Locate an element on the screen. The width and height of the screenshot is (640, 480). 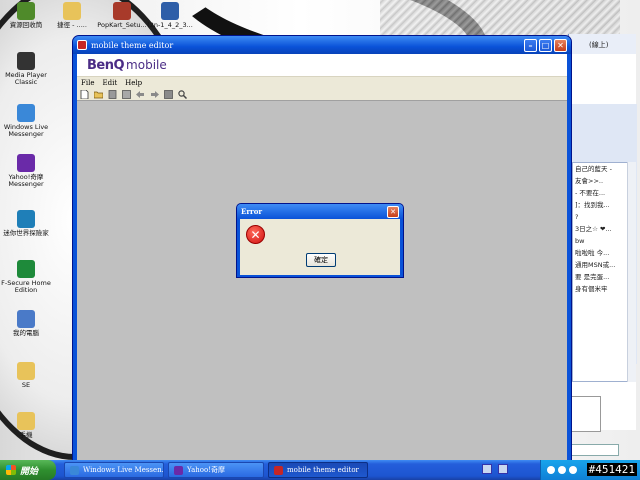
document-icon is located at coordinates (170, 11).